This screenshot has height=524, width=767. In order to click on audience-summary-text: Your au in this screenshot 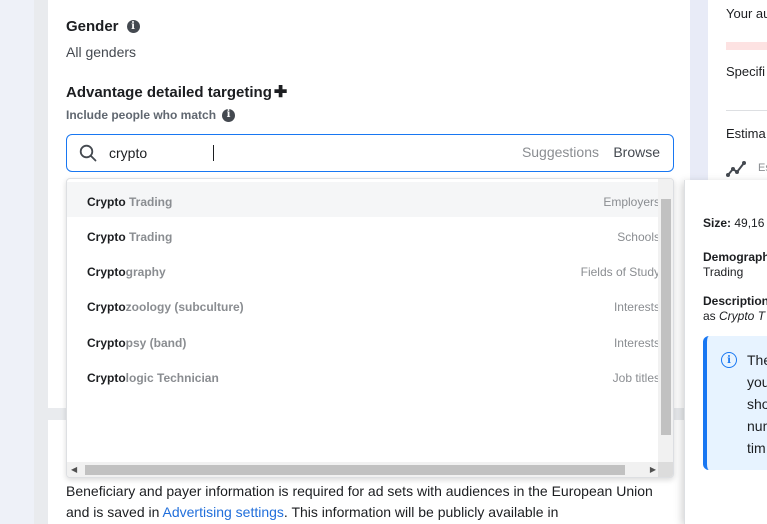, I will do `click(746, 13)`.